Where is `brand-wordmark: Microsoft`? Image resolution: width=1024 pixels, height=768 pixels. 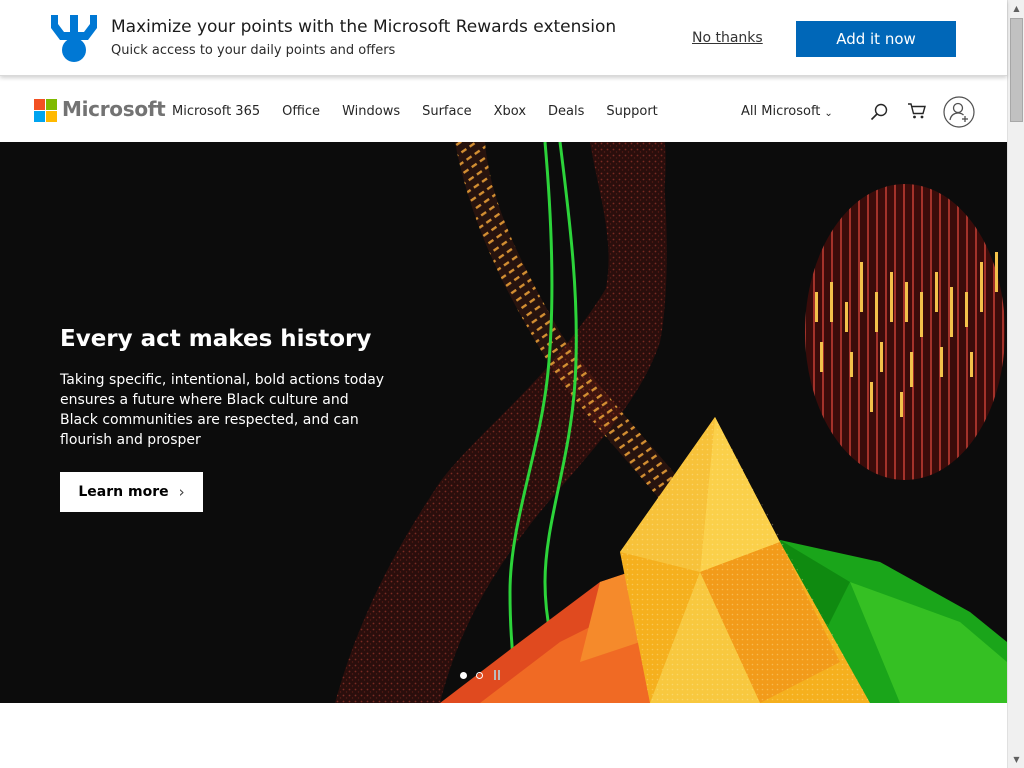
brand-wordmark: Microsoft is located at coordinates (114, 109).